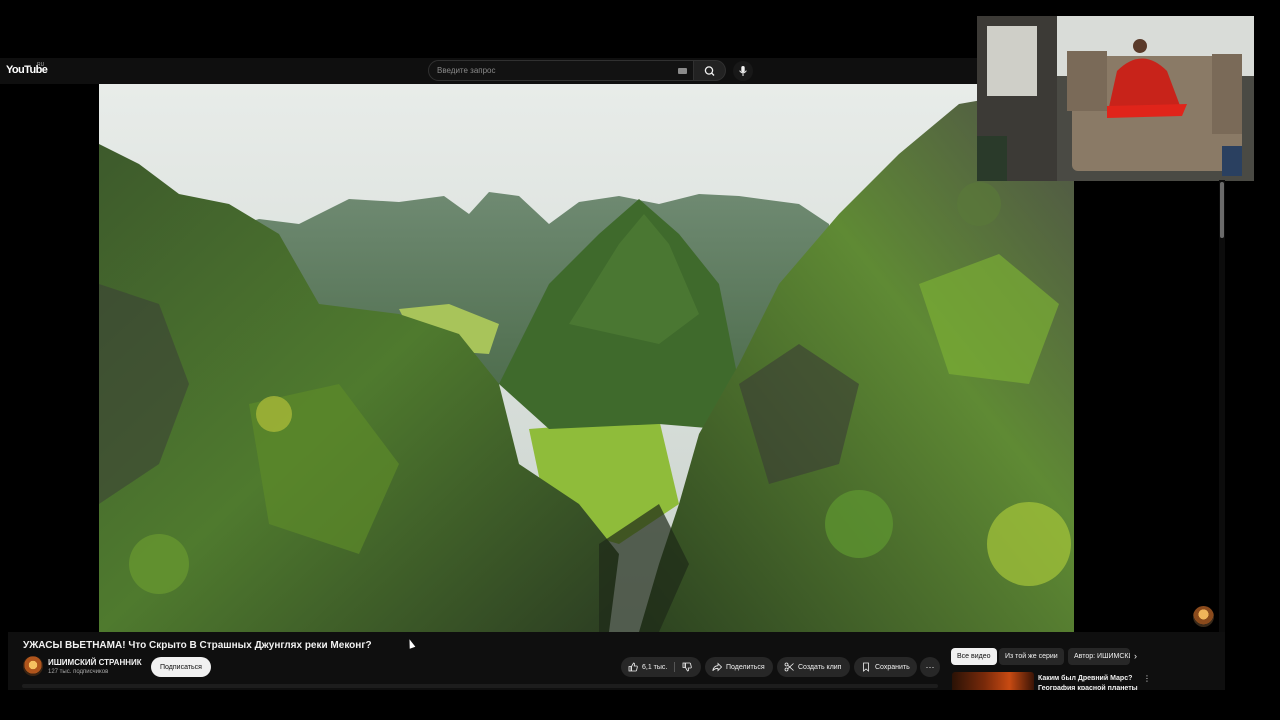 The width and height of the screenshot is (1280, 720). I want to click on recommendation-more-icon: ⋮, so click(1147, 678).